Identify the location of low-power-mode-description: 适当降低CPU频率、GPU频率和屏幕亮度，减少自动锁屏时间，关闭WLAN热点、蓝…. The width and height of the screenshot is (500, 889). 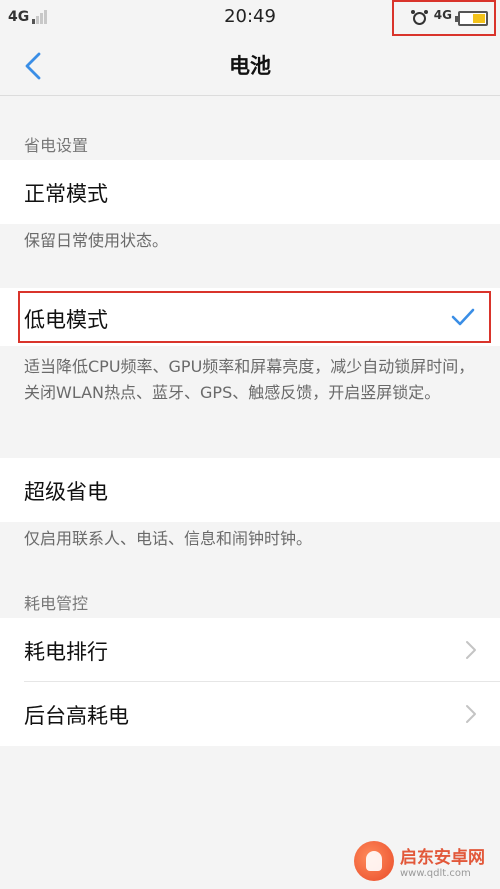
(249, 379).